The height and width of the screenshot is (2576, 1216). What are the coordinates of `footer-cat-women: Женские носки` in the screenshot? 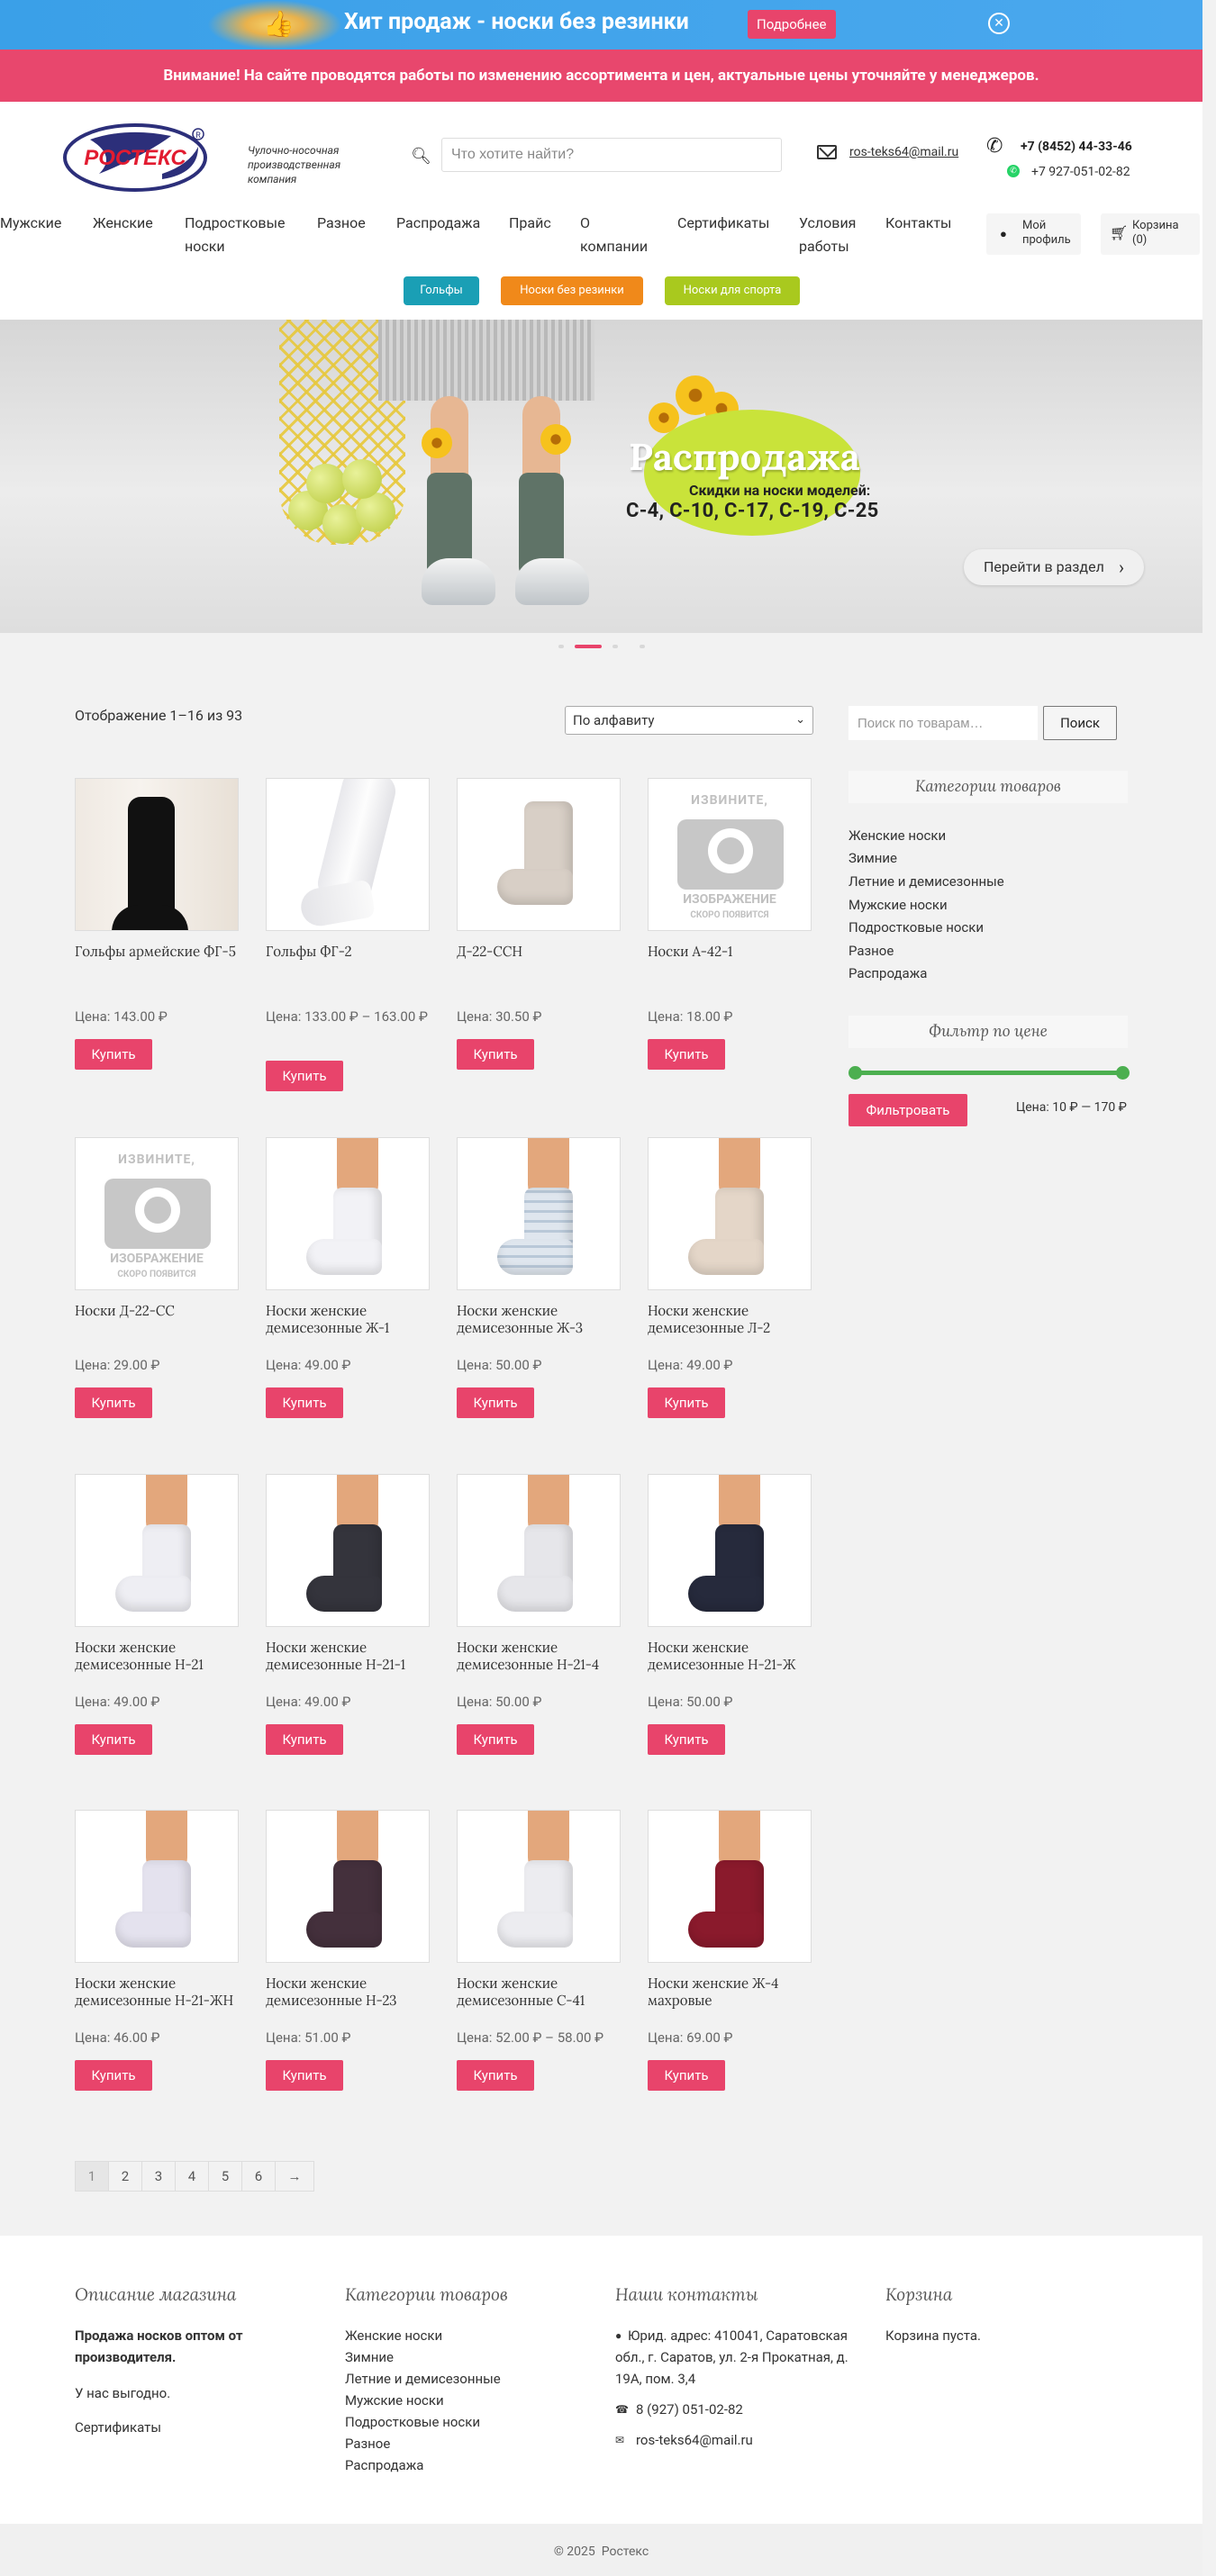 It's located at (393, 2335).